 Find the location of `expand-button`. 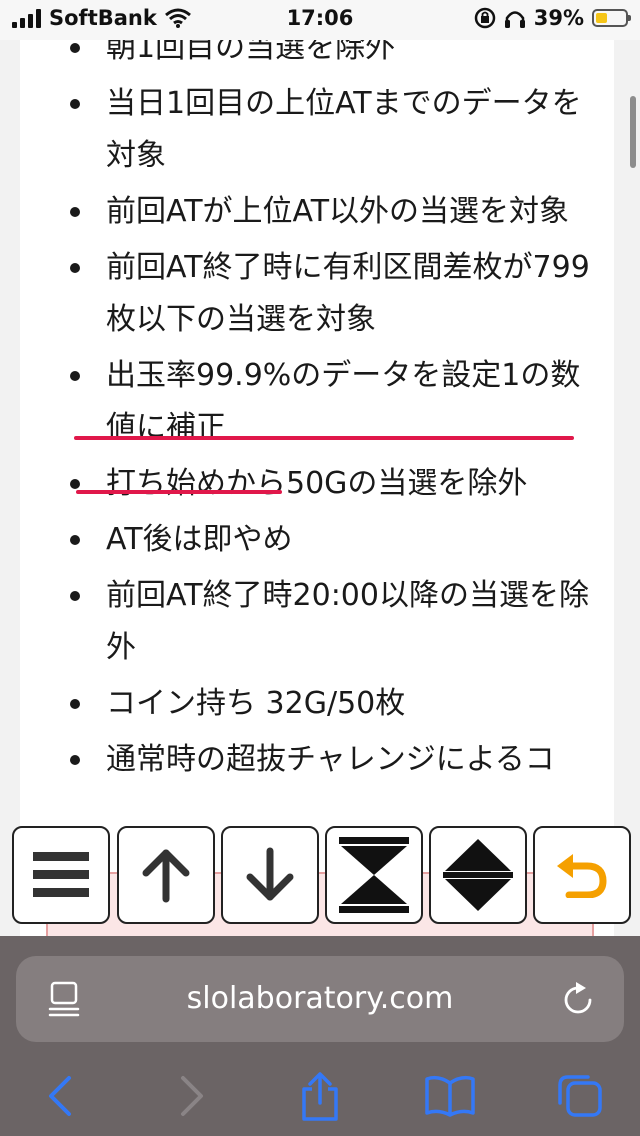

expand-button is located at coordinates (478, 875).